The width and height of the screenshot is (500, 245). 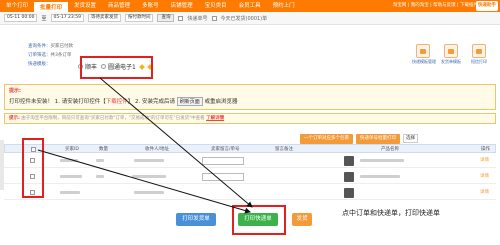 What do you see at coordinates (17, 6) in the screenshot?
I see `tab-single-print: 单个打印` at bounding box center [17, 6].